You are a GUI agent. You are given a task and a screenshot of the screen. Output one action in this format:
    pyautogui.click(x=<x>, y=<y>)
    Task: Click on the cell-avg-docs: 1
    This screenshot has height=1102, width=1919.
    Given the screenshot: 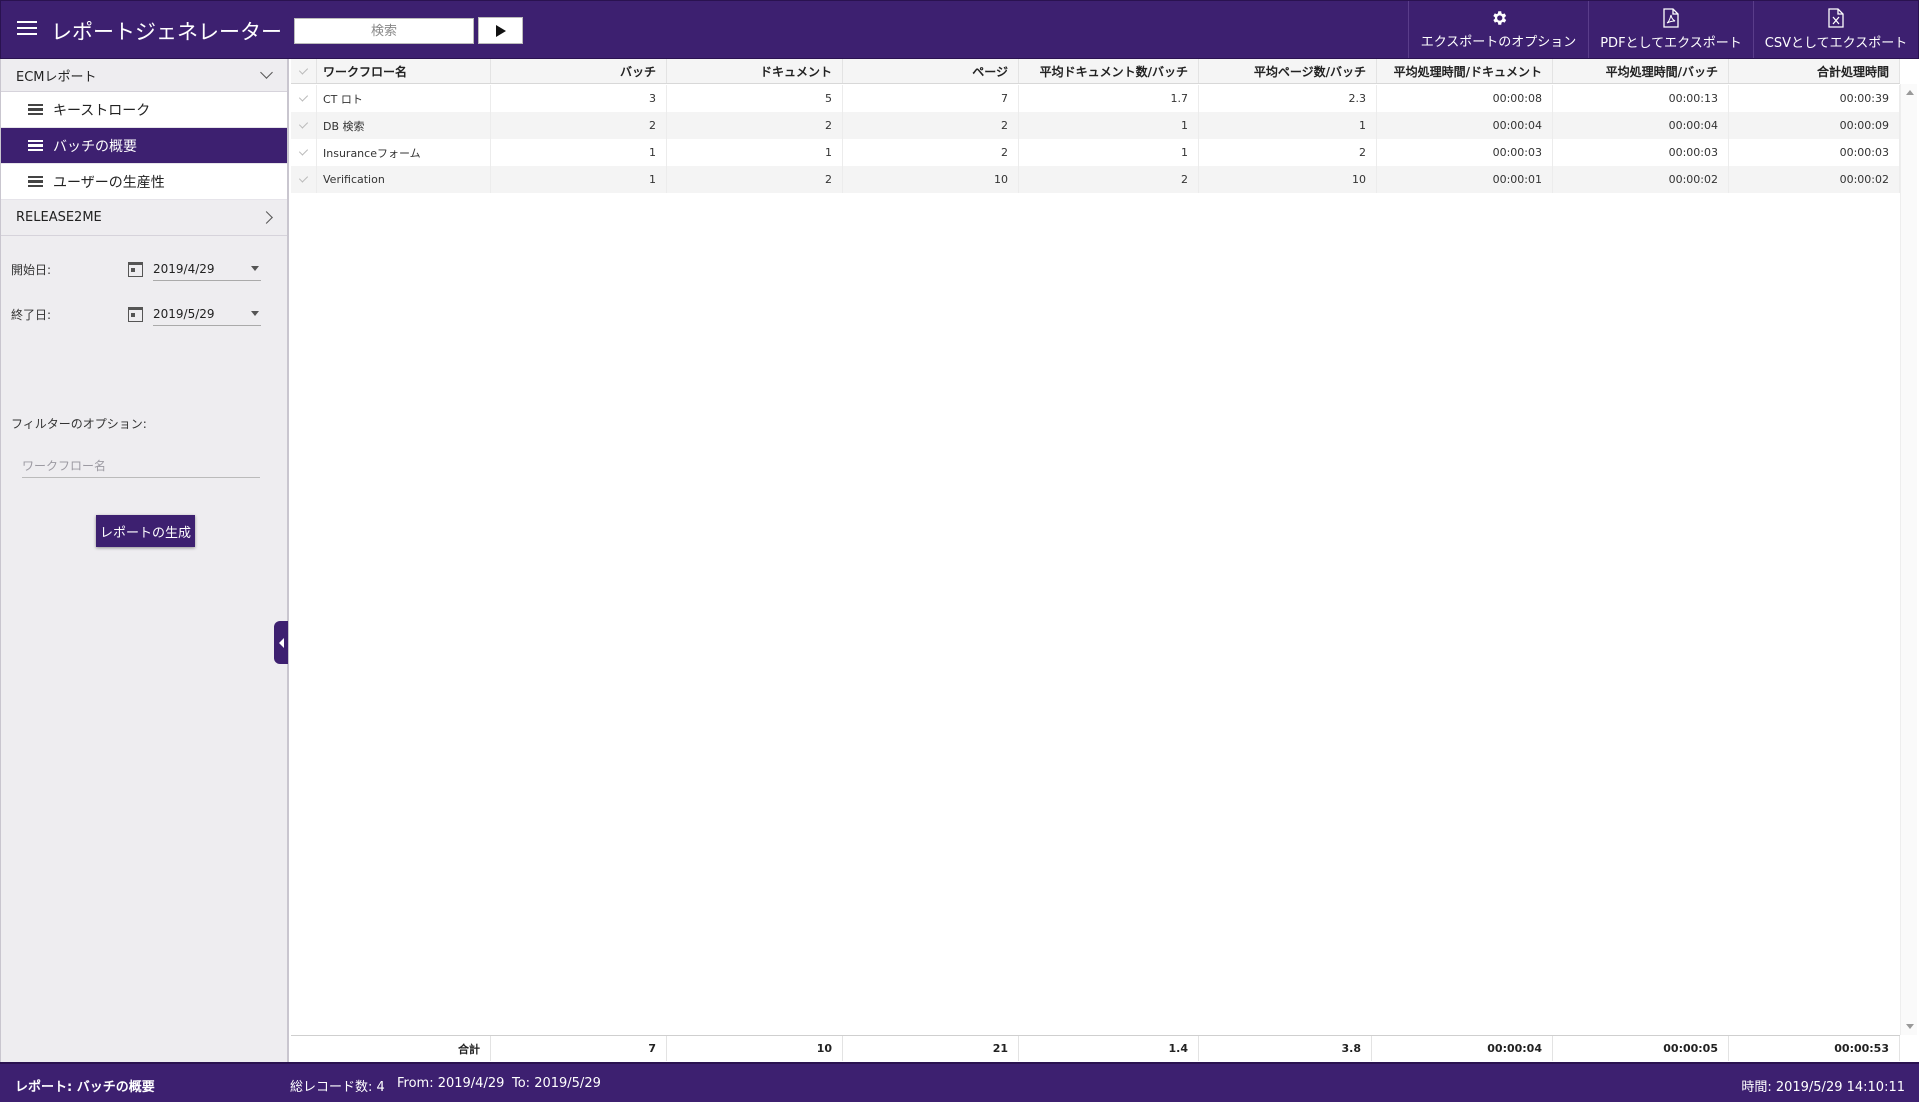 What is the action you would take?
    pyautogui.click(x=1109, y=152)
    